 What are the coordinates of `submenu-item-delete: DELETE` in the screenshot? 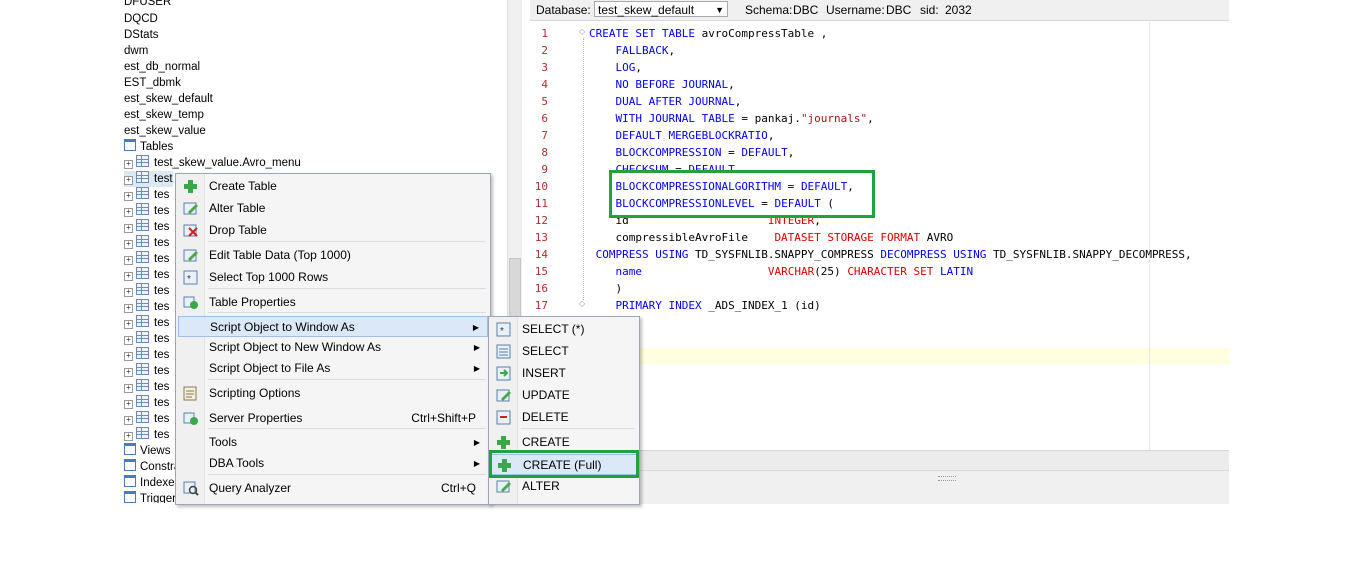 It's located at (564, 417).